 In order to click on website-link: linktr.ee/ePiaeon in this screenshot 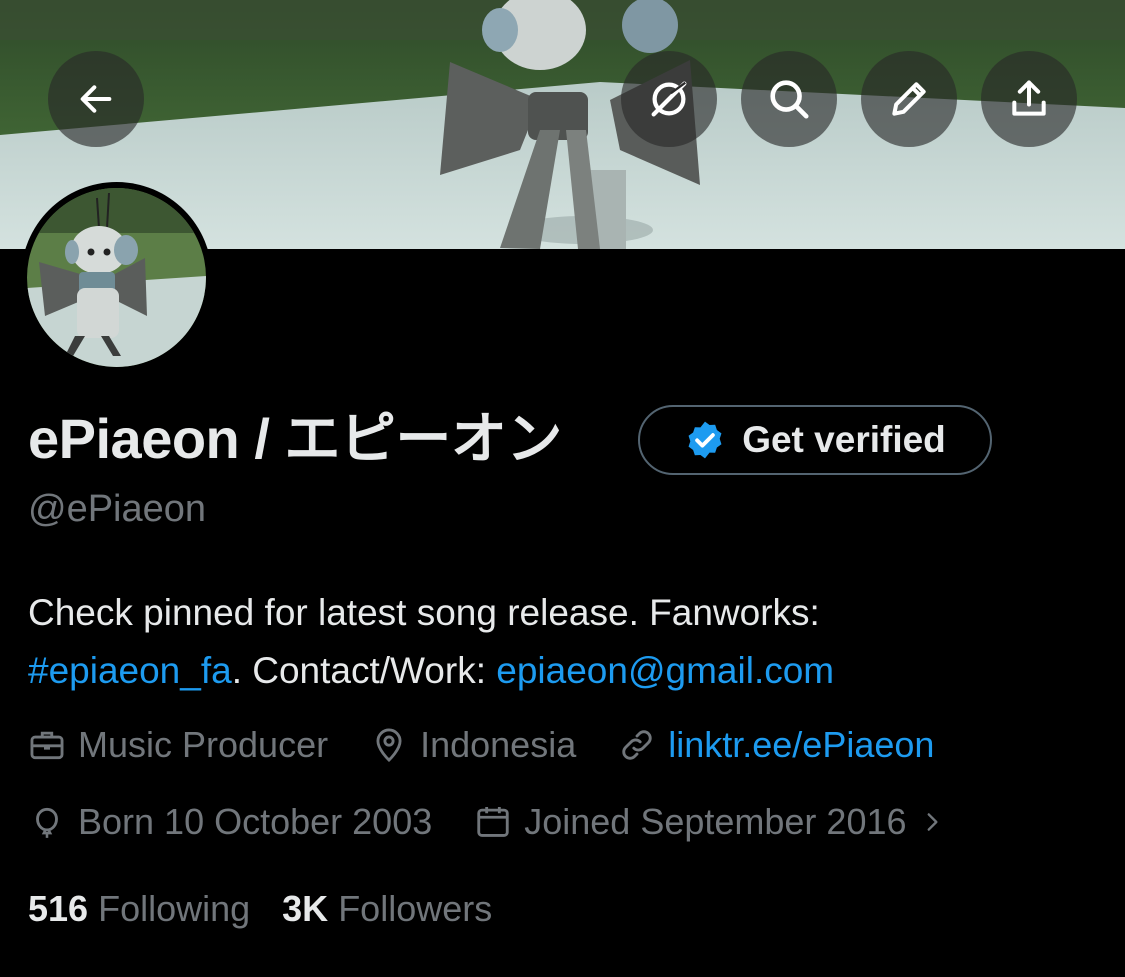, I will do `click(801, 745)`.